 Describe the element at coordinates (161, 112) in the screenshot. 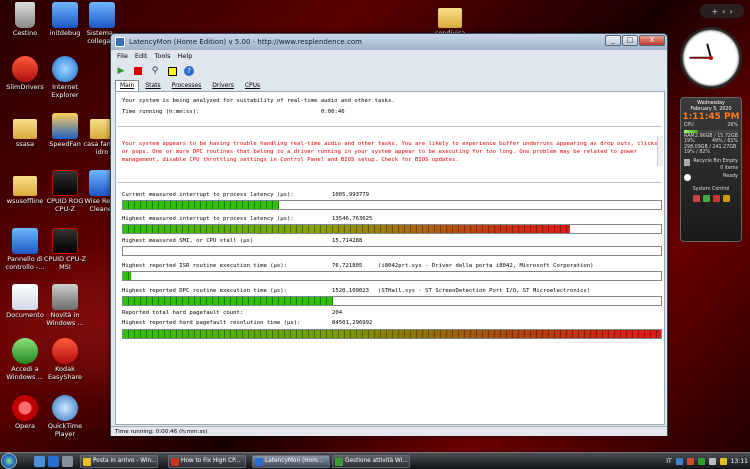

I see `time-running-label: Time running (h:mm:ss):` at that location.